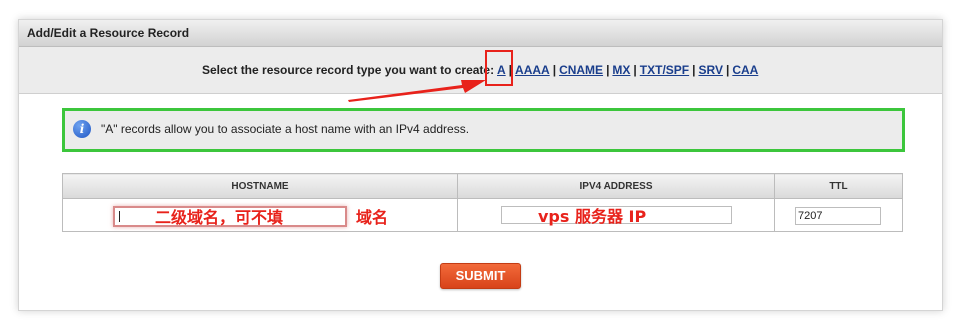 The image size is (971, 334). I want to click on ip-annotation: vps 服务器 IP, so click(592, 216).